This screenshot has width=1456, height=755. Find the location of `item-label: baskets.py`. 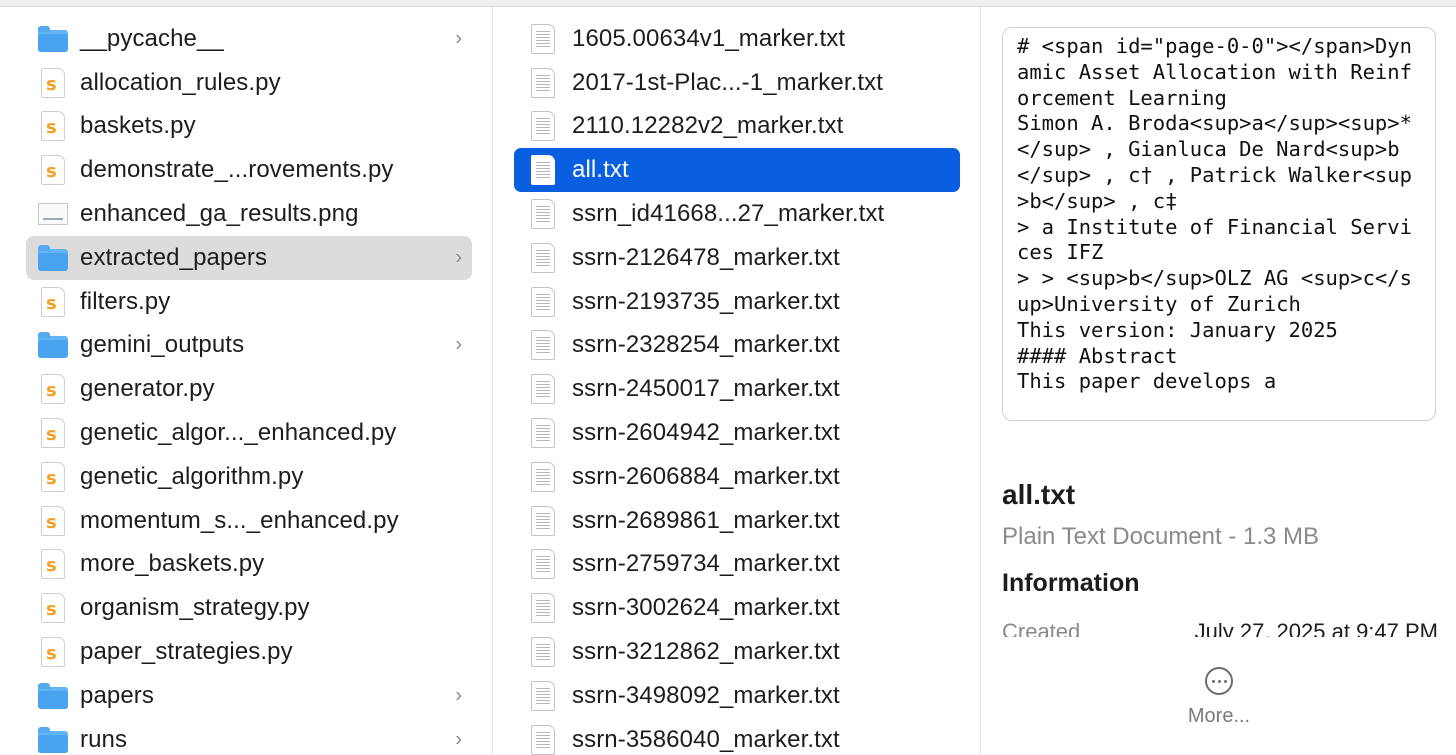

item-label: baskets.py is located at coordinates (138, 126).